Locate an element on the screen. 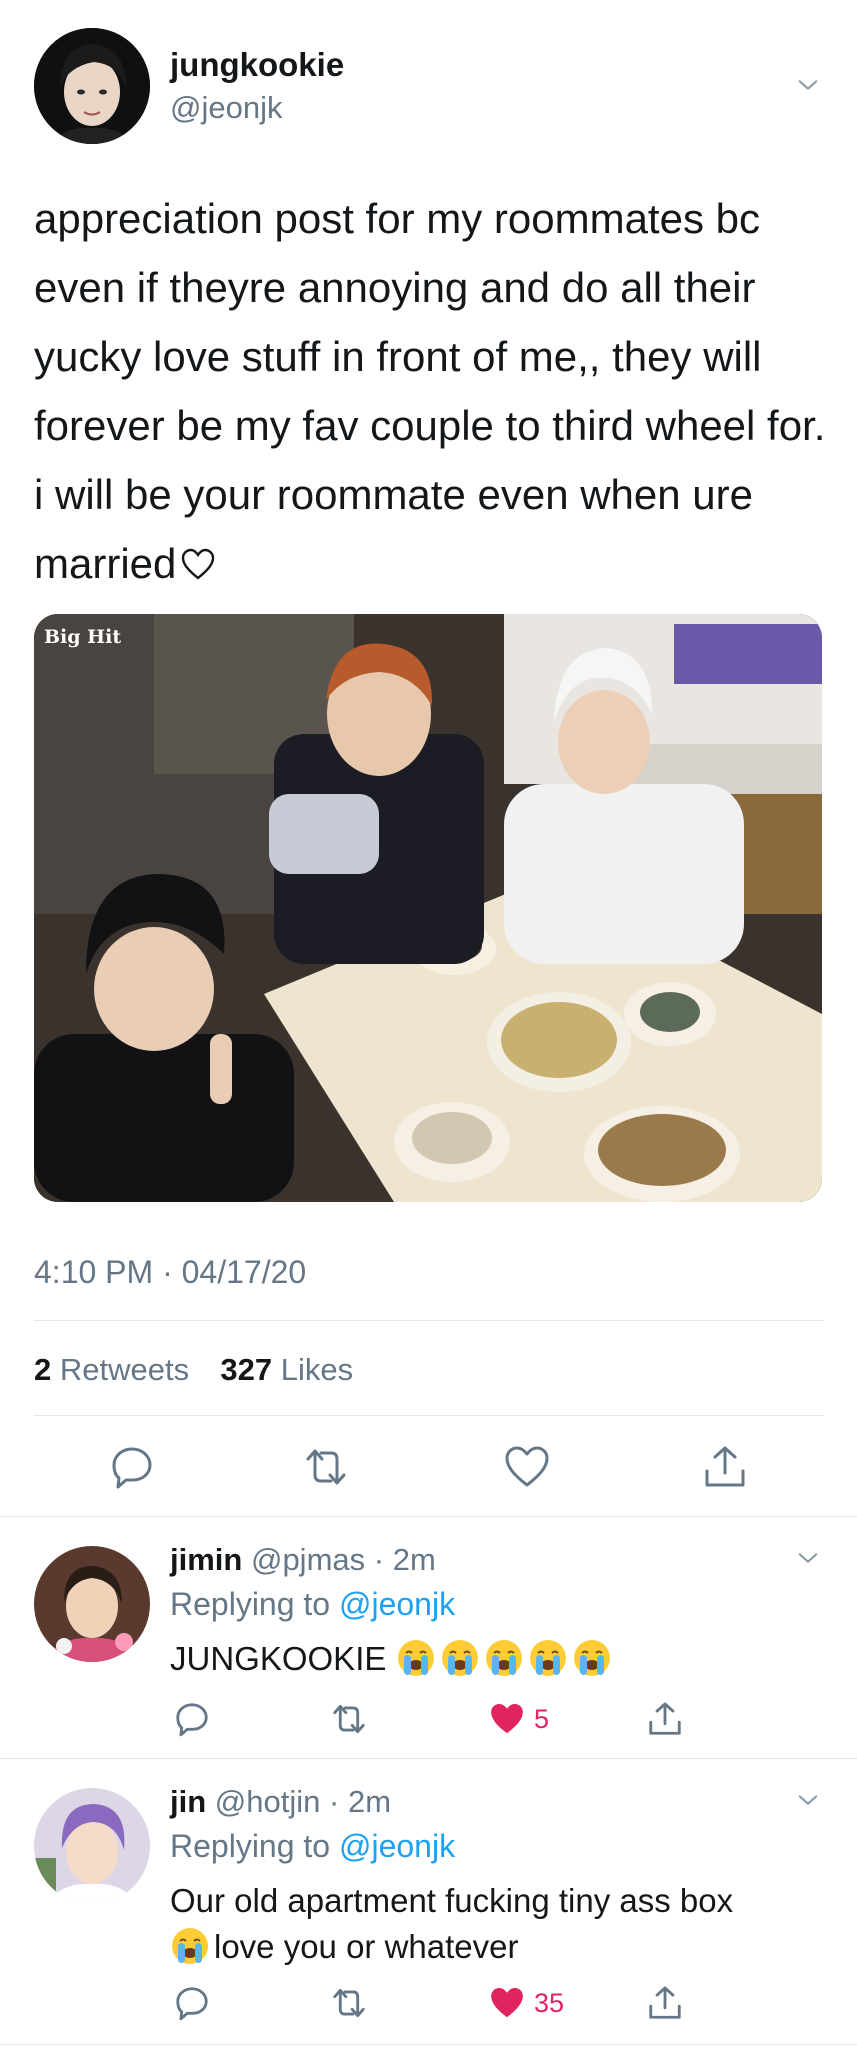  retweets-label: Retweets is located at coordinates (124, 1369).